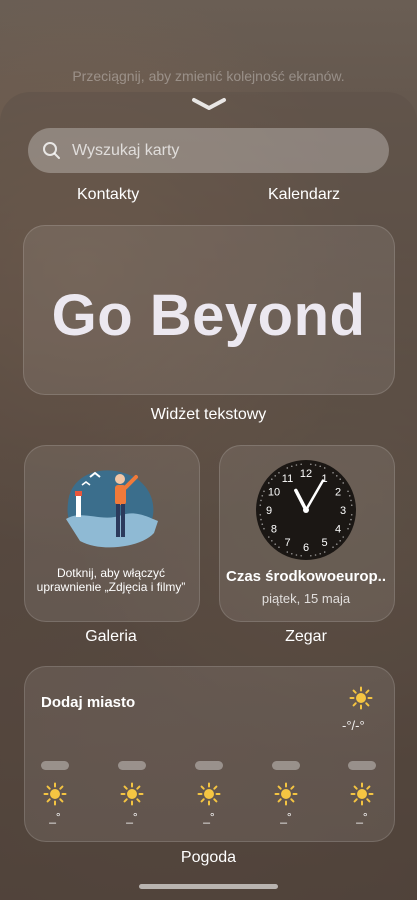  I want to click on clock-date: piątek, 15 maja, so click(306, 598).